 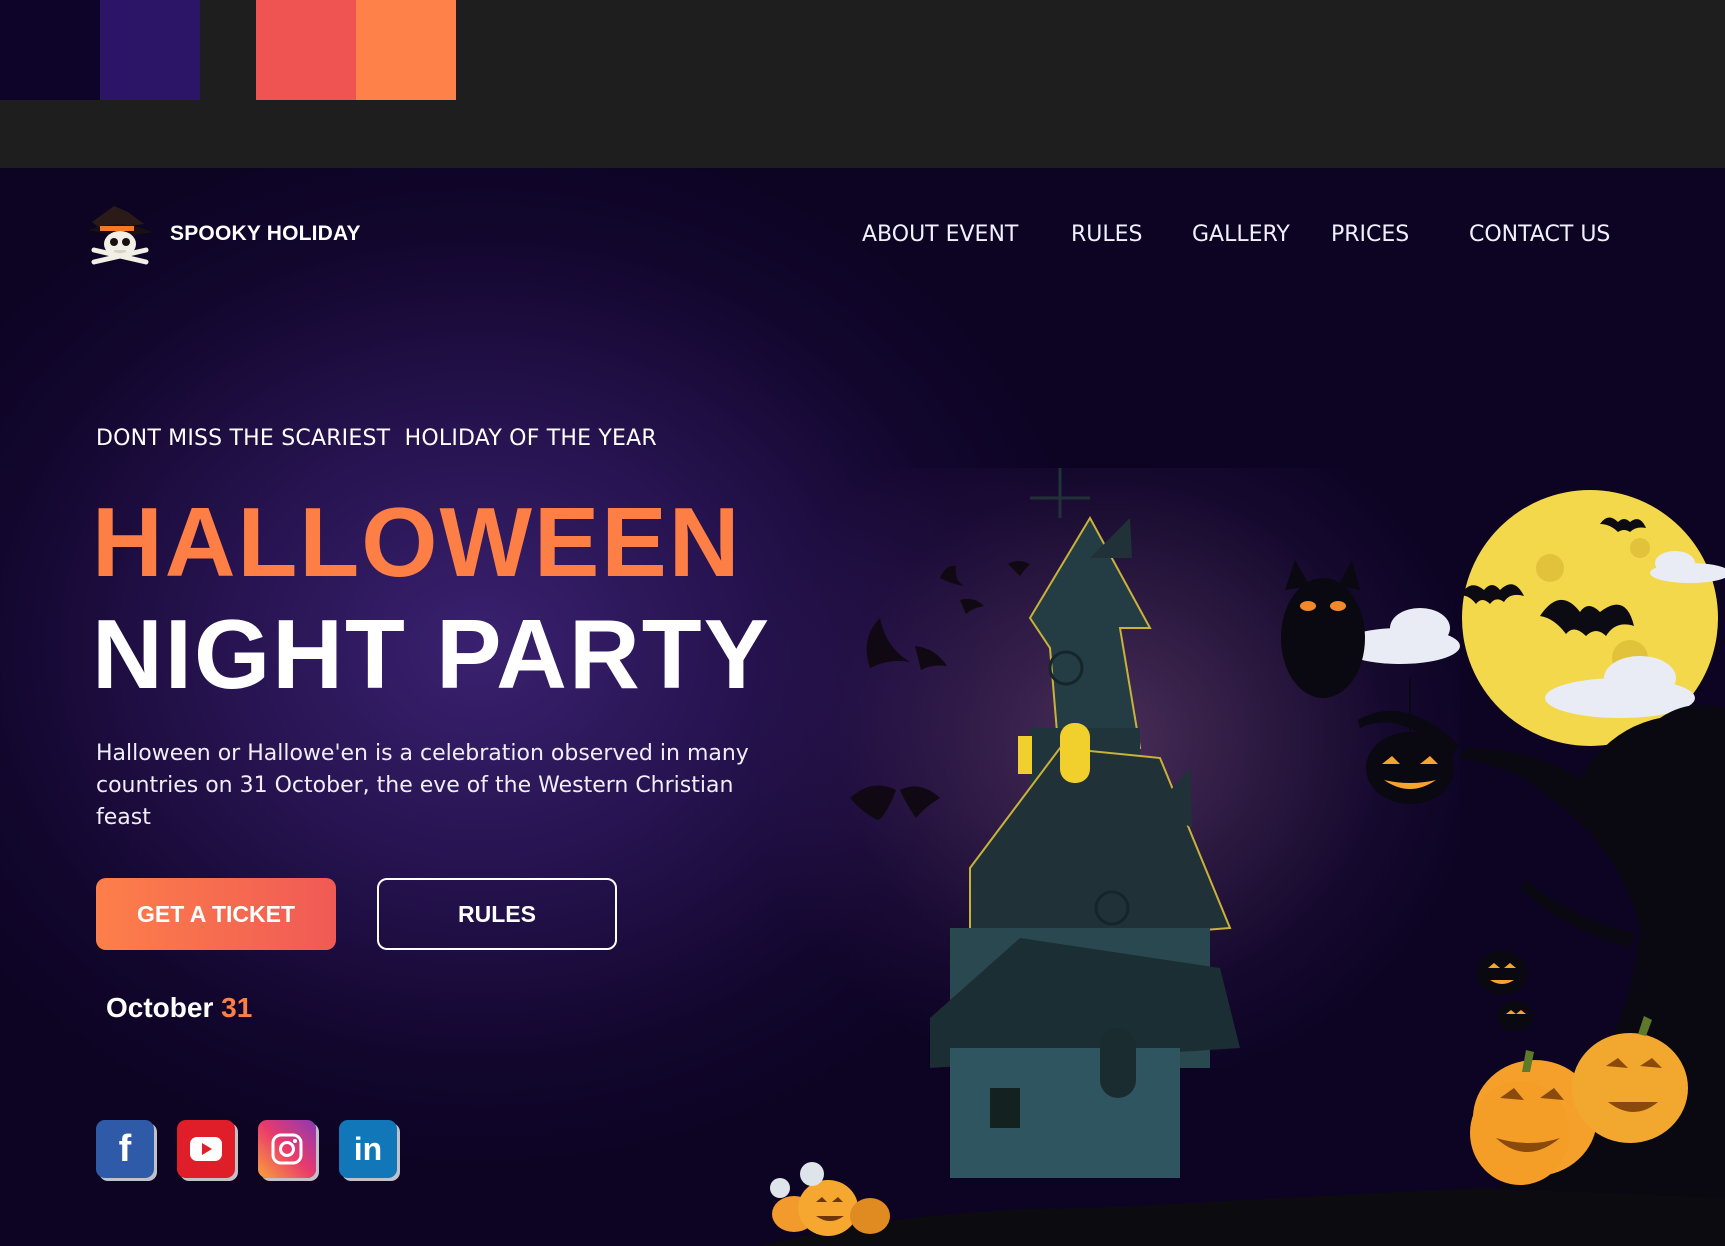 I want to click on youtube-icon, so click(x=206, y=1149).